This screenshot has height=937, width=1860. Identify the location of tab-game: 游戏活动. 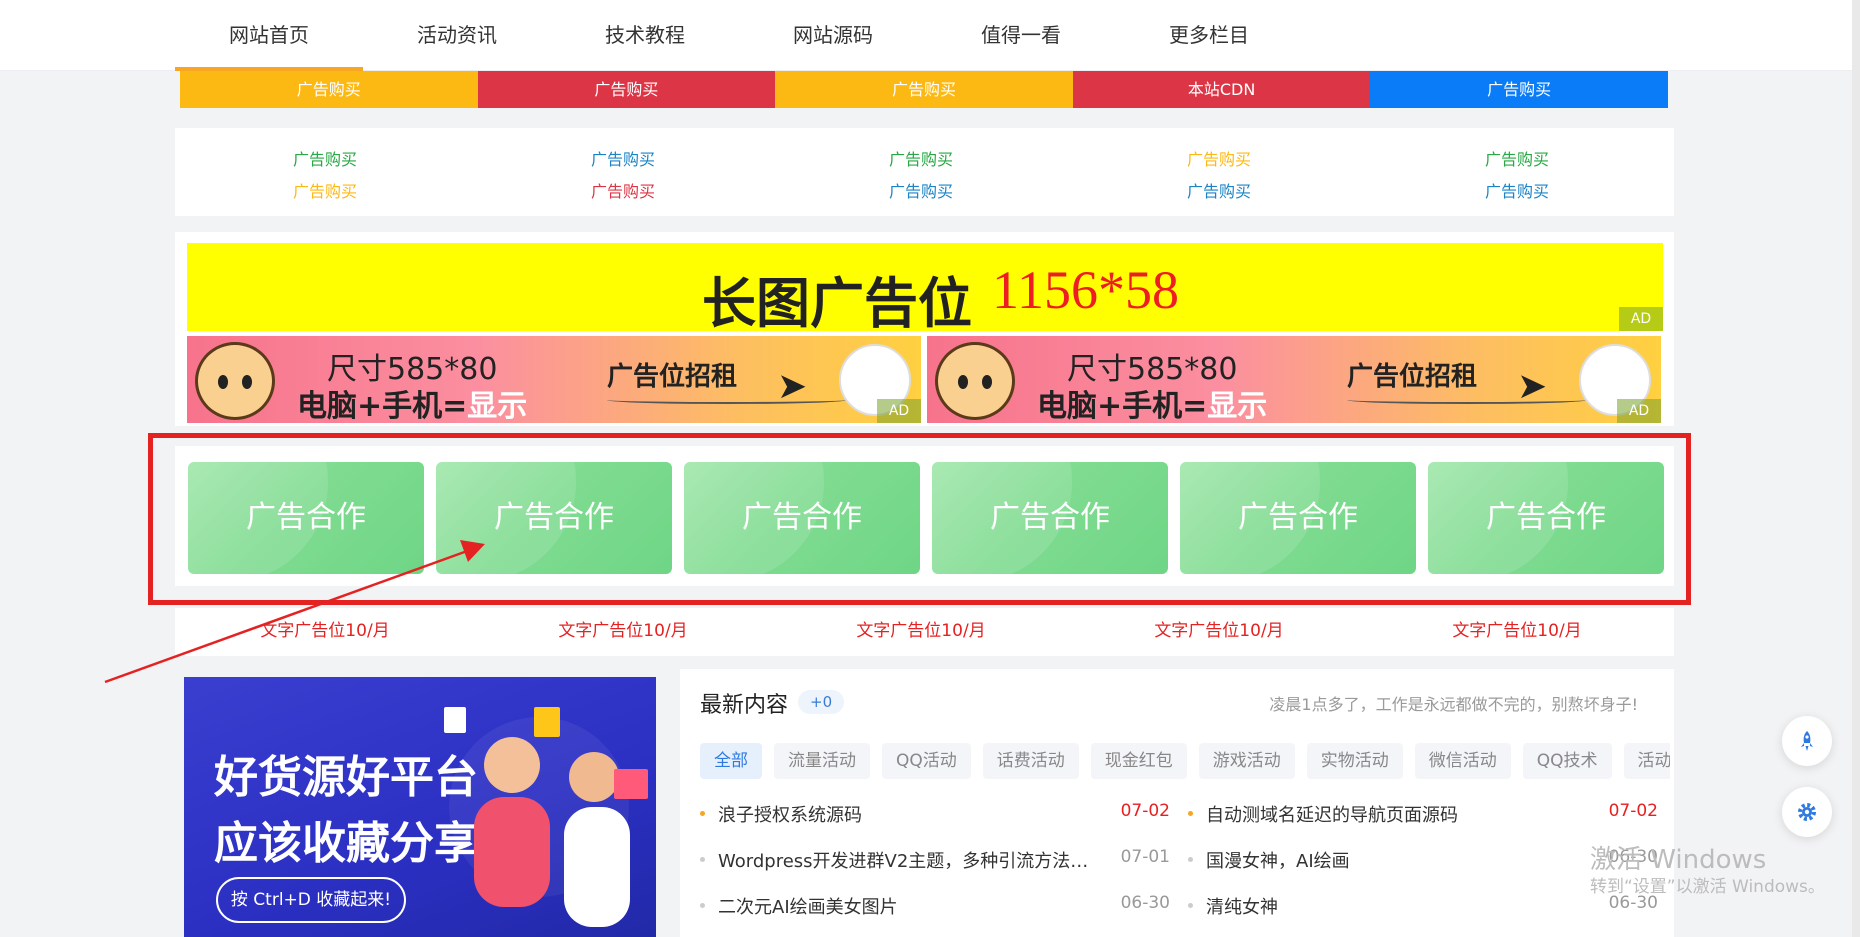
(1246, 761).